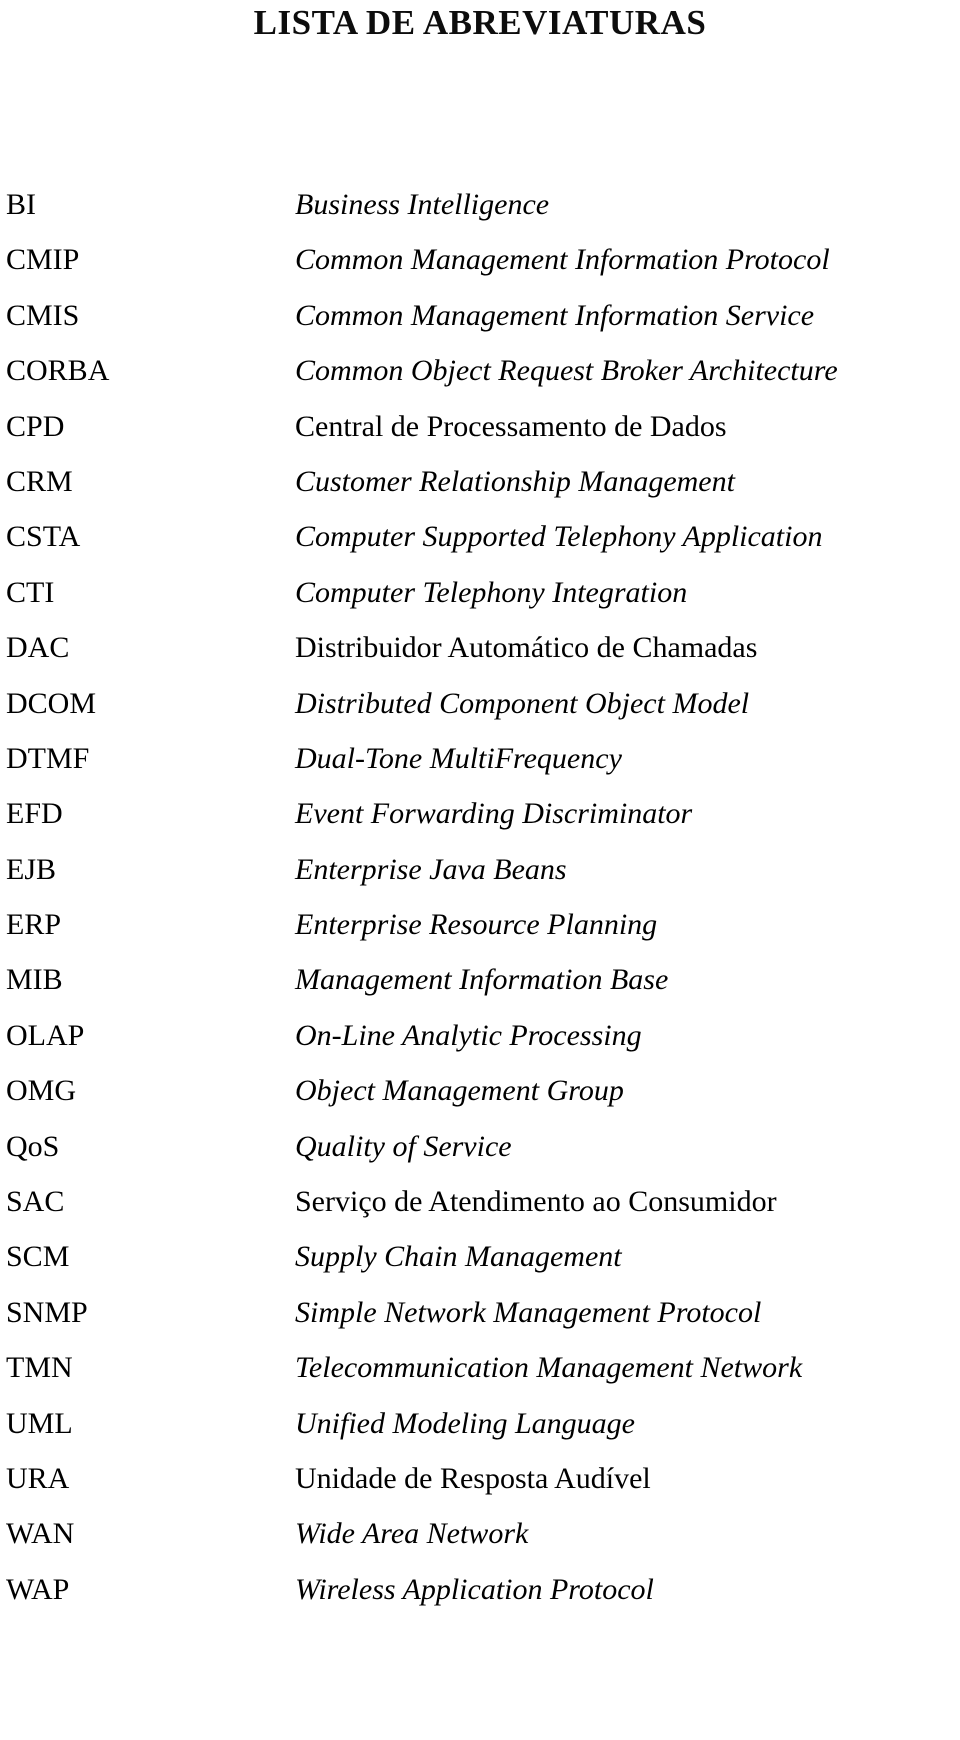 Image resolution: width=960 pixels, height=1740 pixels. I want to click on abbreviation-term: UML, so click(39, 1423).